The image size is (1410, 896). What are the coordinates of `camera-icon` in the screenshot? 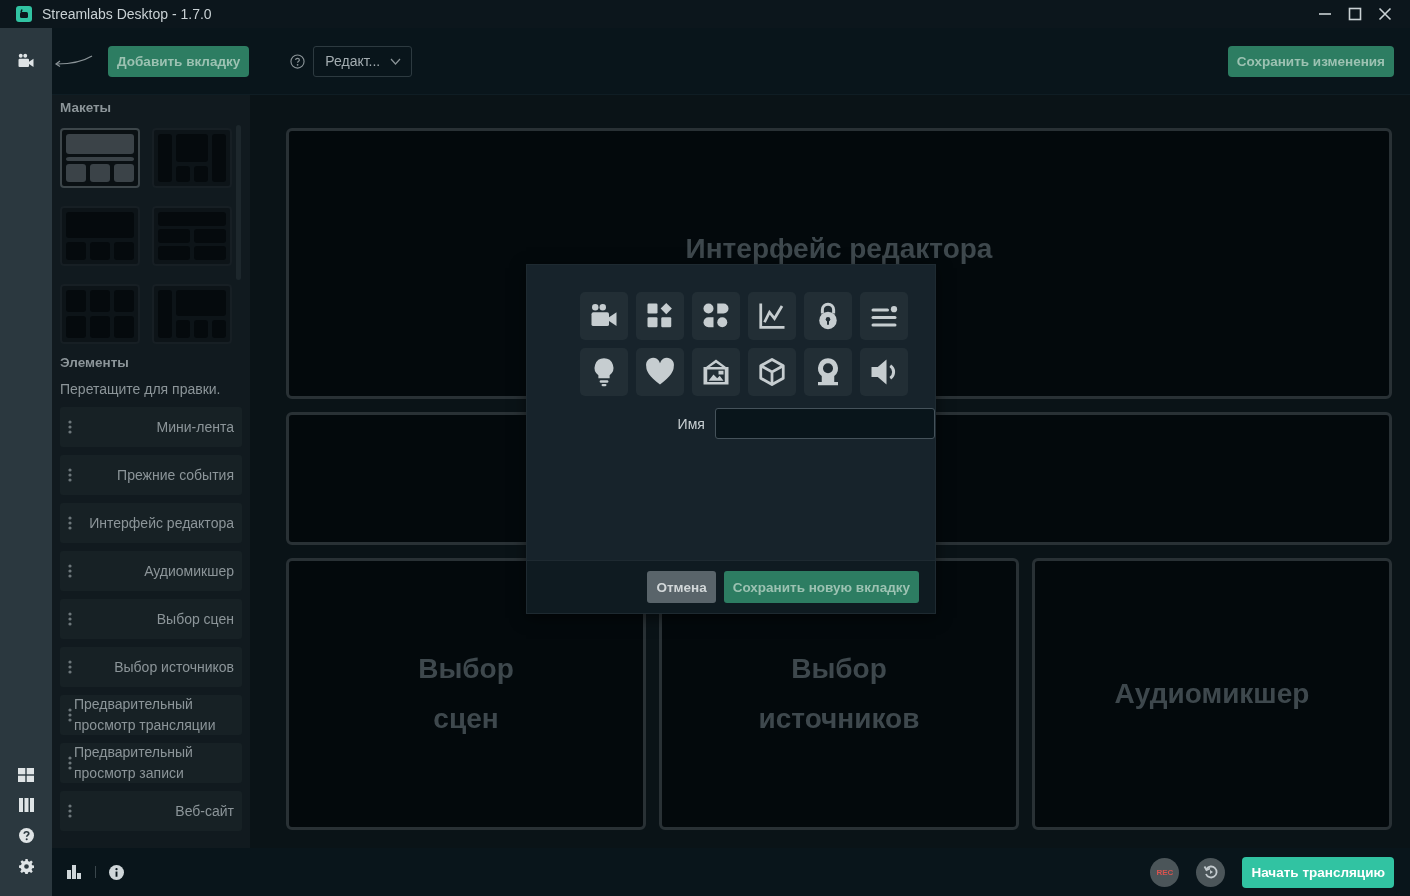 It's located at (26, 61).